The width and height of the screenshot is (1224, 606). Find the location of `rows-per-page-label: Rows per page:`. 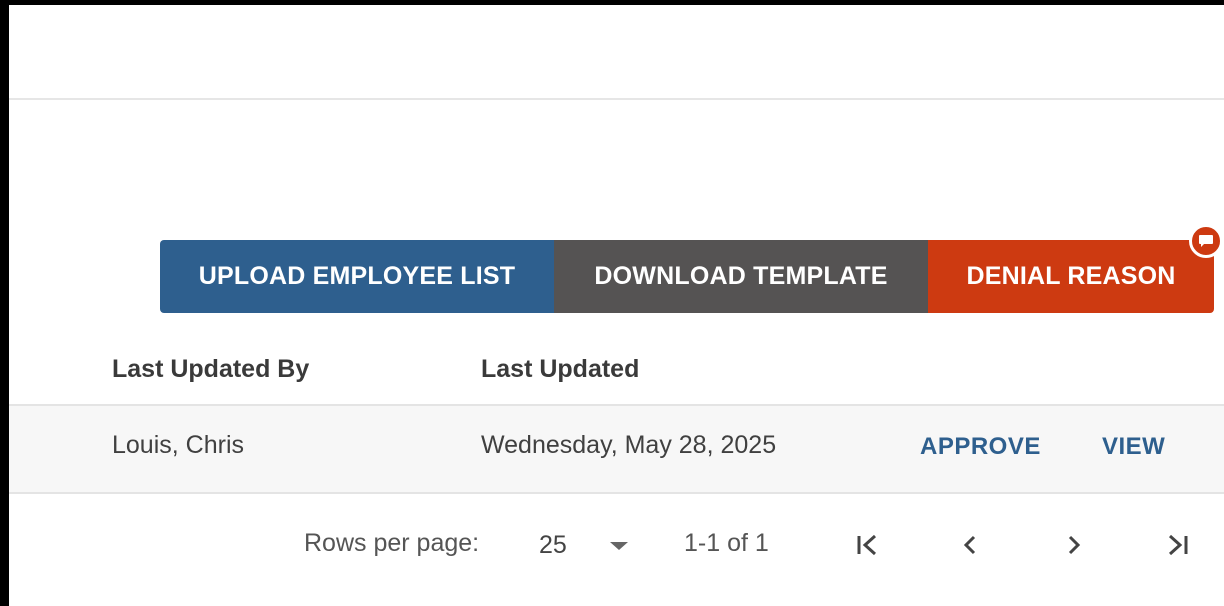

rows-per-page-label: Rows per page: is located at coordinates (392, 543).